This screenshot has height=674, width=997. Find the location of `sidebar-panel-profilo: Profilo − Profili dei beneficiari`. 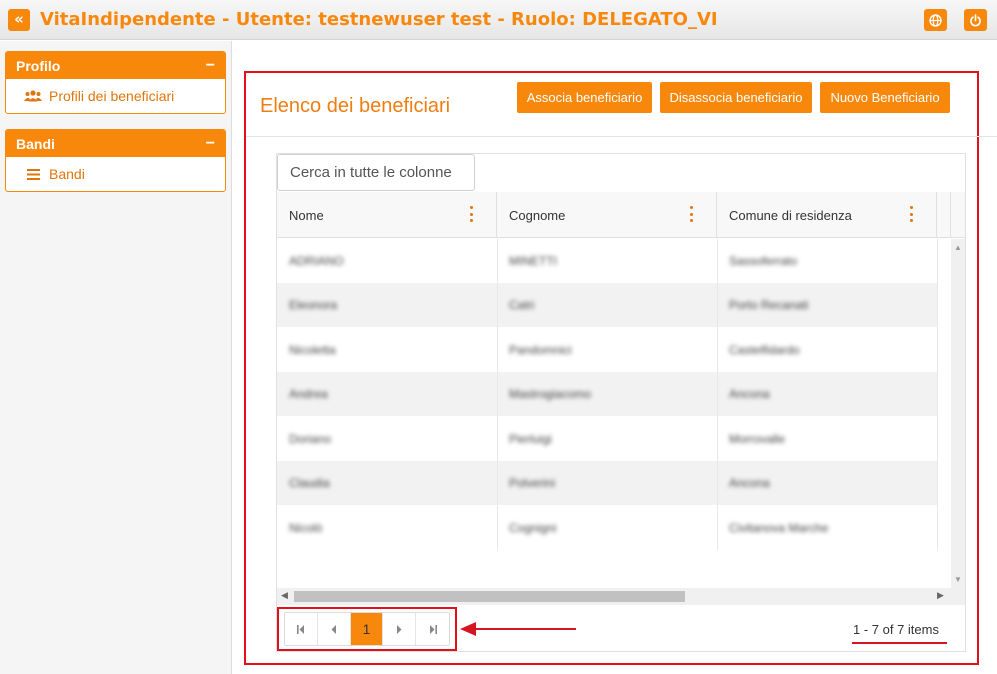

sidebar-panel-profilo: Profilo − Profili dei beneficiari is located at coordinates (115, 82).